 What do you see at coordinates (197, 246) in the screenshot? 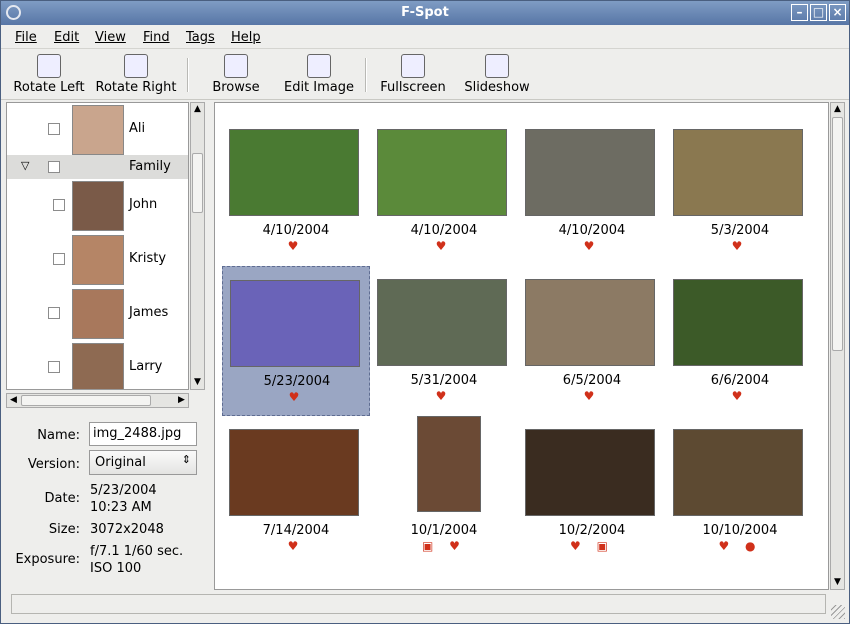
I see `tags-vertical-scrollbar: ▲ ▼` at bounding box center [197, 246].